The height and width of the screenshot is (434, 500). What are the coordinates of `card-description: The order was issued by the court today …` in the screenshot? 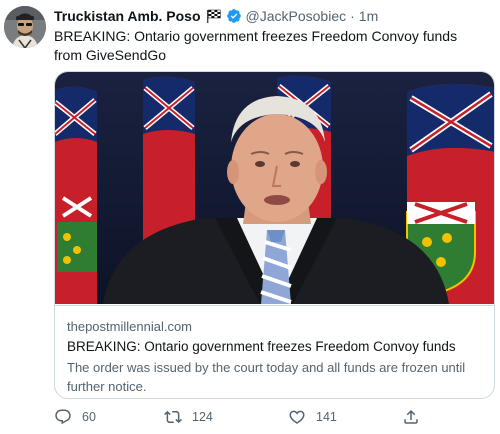 It's located at (266, 377).